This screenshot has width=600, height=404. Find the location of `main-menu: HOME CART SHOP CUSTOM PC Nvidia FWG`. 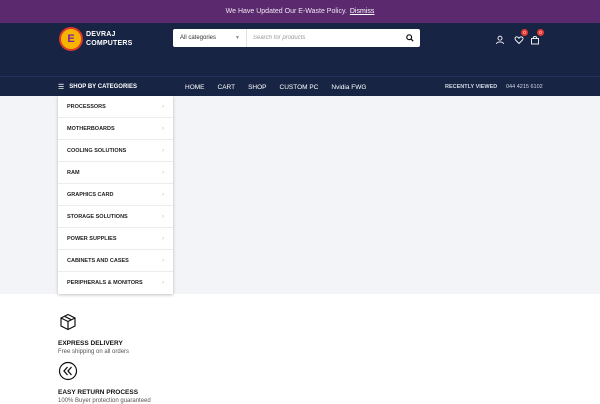

main-menu: HOME CART SHOP CUSTOM PC Nvidia FWG is located at coordinates (282, 87).